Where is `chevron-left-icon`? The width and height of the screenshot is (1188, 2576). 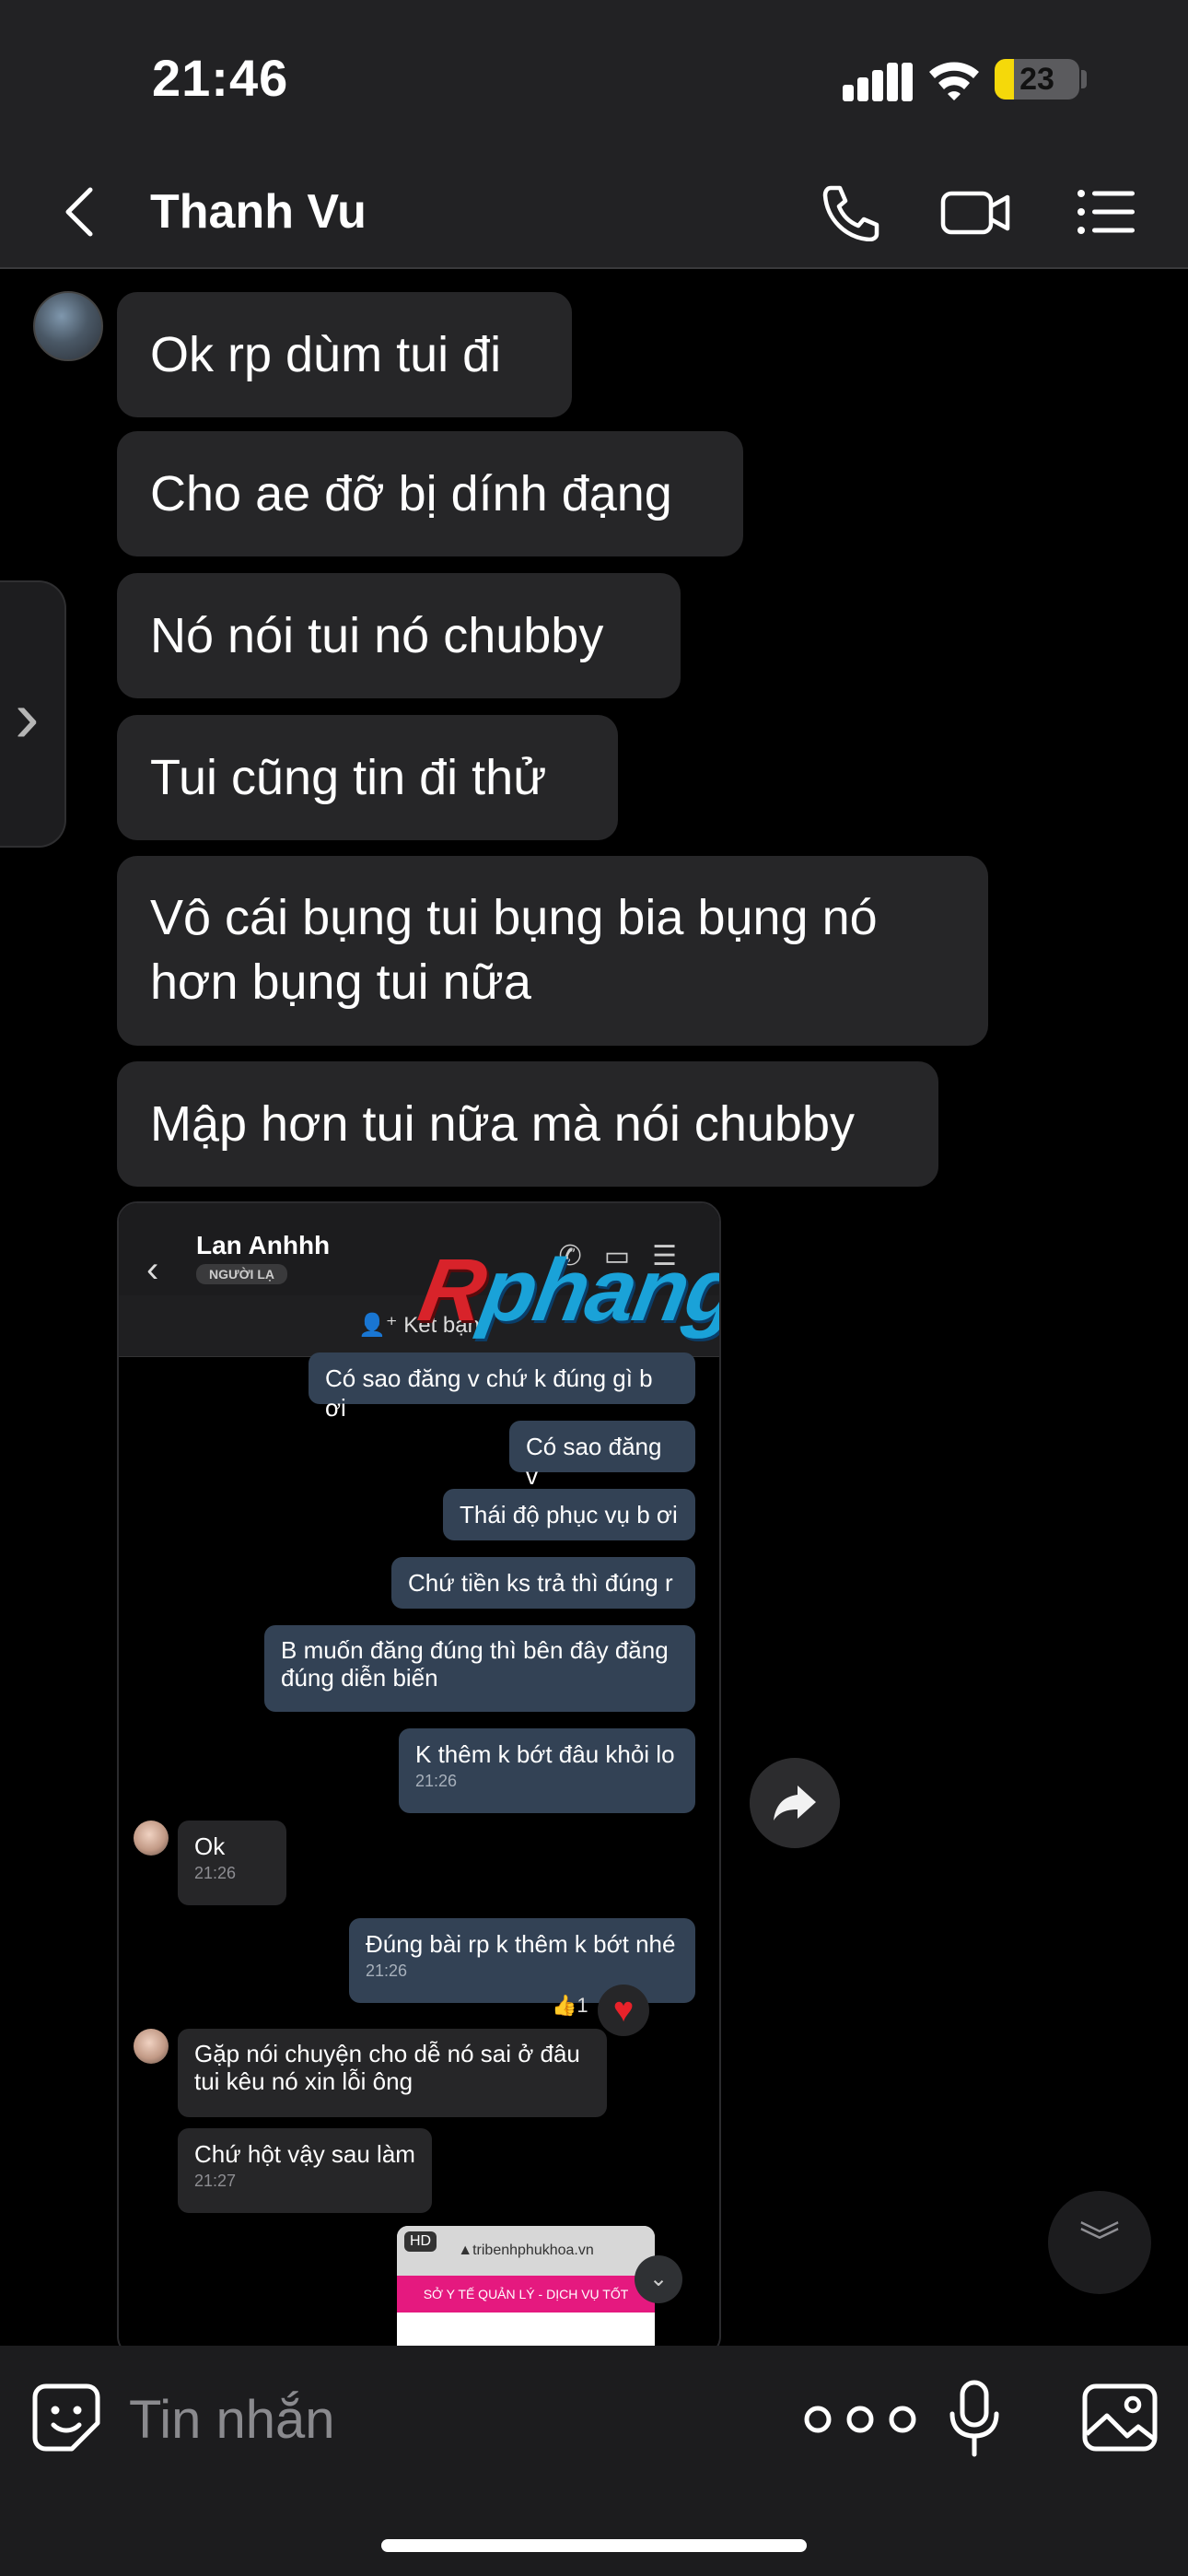 chevron-left-icon is located at coordinates (83, 211).